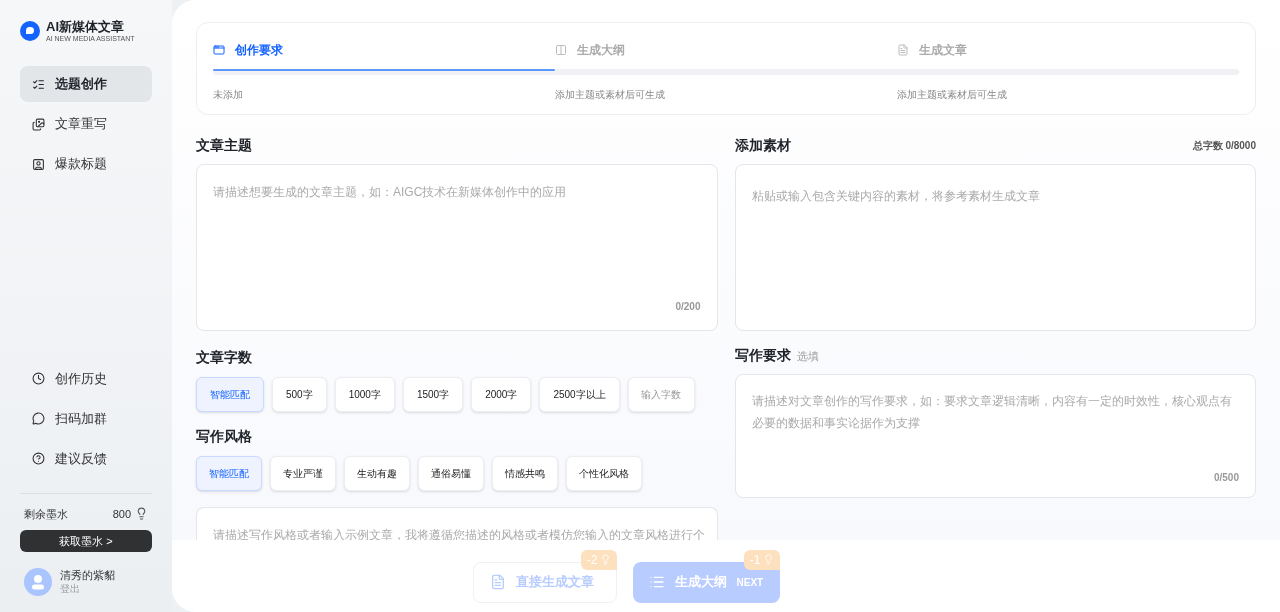 This screenshot has height=612, width=1280. What do you see at coordinates (364, 394) in the screenshot?
I see `word-count-option: 1000字` at bounding box center [364, 394].